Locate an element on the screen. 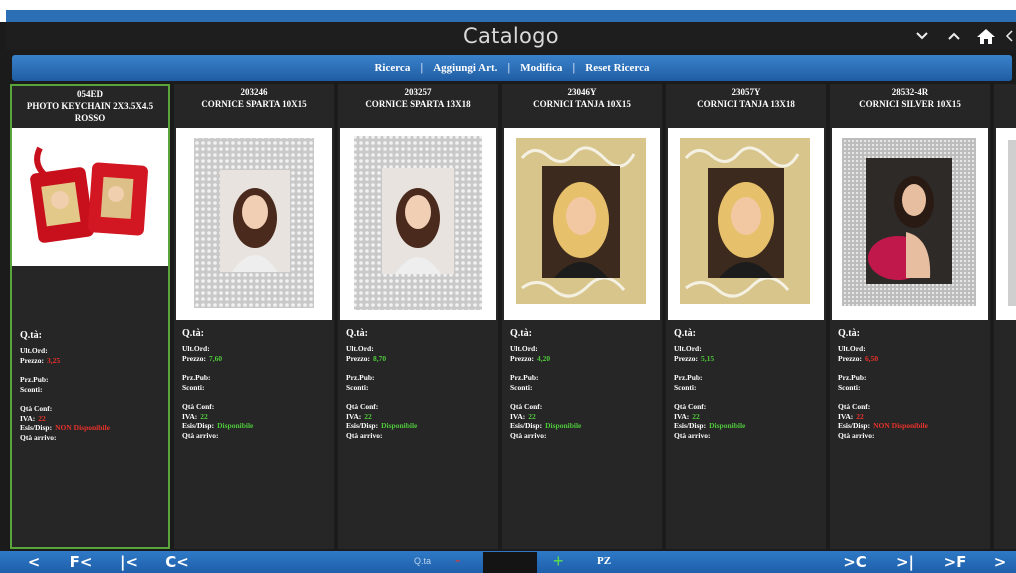 The width and height of the screenshot is (1016, 573). product-name: CORNICI TANJA 10X15 is located at coordinates (582, 104).